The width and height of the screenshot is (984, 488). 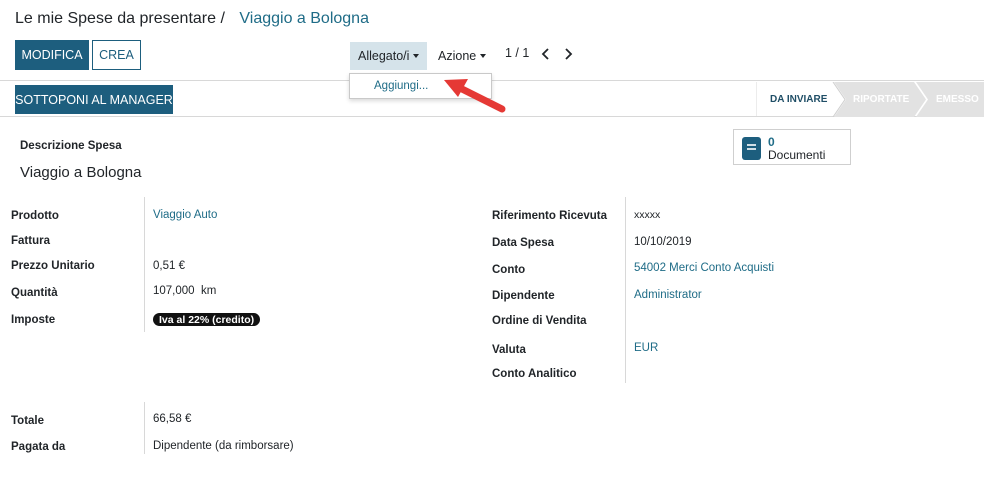 I want to click on breadcrumb-current: Viaggio a Bologna, so click(x=304, y=18).